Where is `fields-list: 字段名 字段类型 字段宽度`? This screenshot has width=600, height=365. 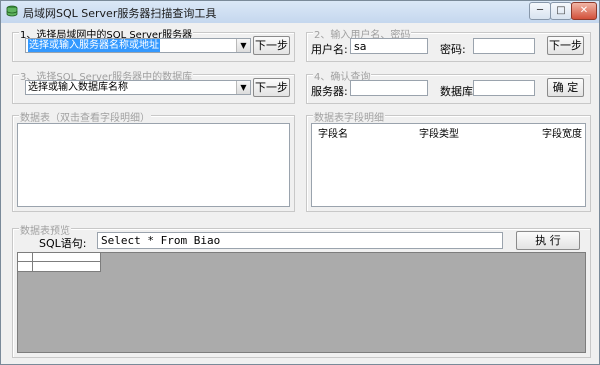 fields-list: 字段名 字段类型 字段宽度 is located at coordinates (448, 165).